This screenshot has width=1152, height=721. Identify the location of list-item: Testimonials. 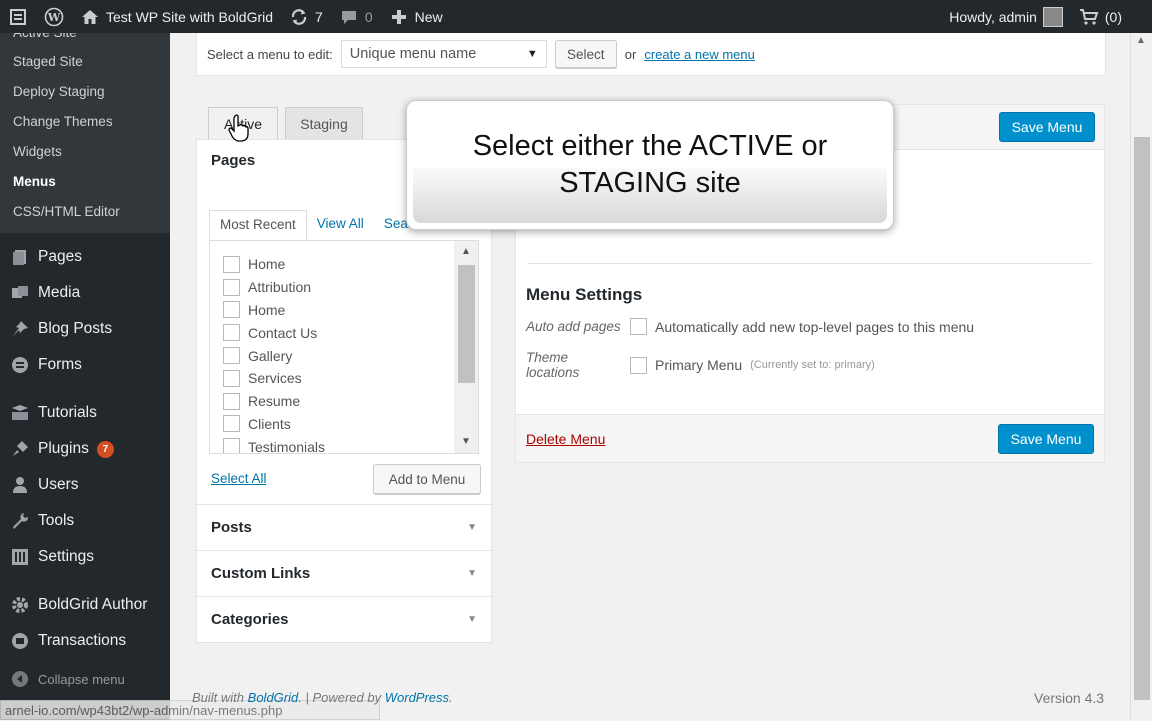
(344, 444).